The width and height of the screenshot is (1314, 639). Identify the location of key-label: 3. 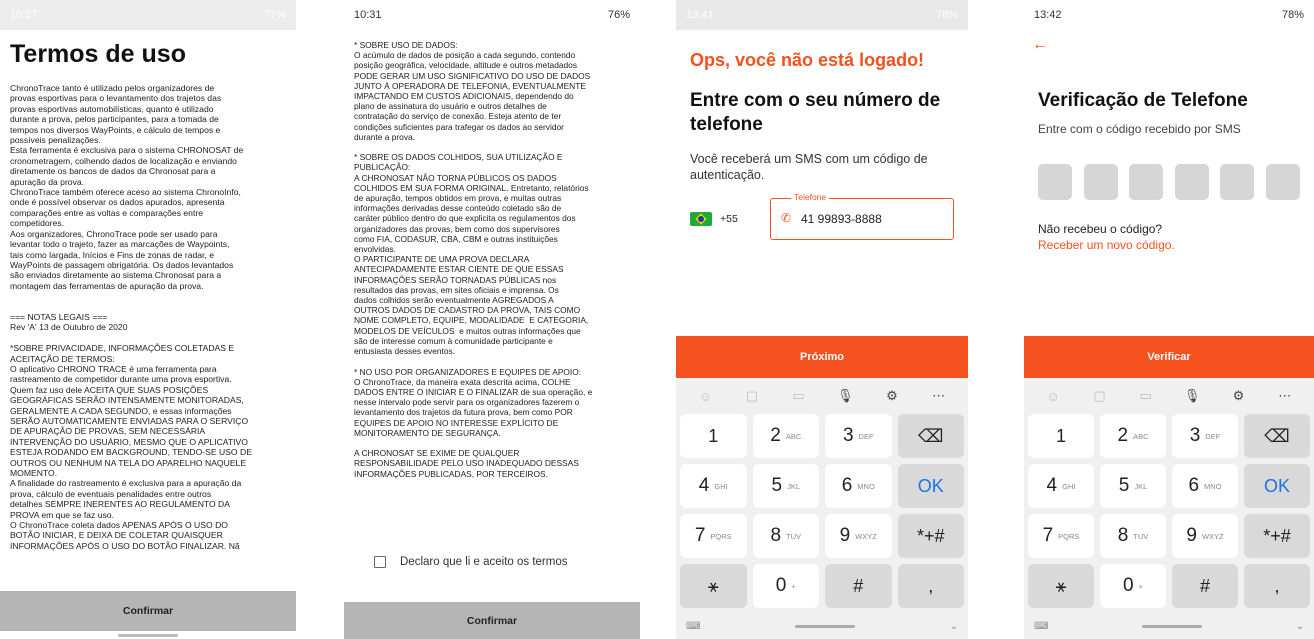
(1195, 435).